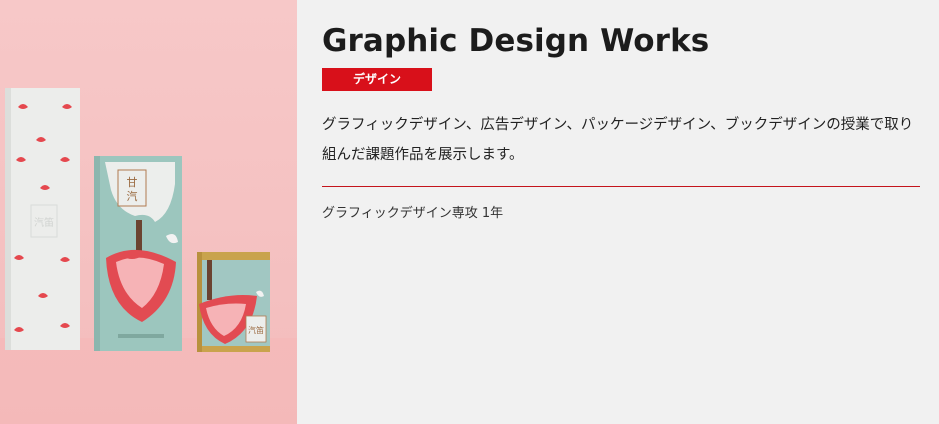  Describe the element at coordinates (233, 302) in the screenshot. I see `tin-can: 汽笛` at that location.